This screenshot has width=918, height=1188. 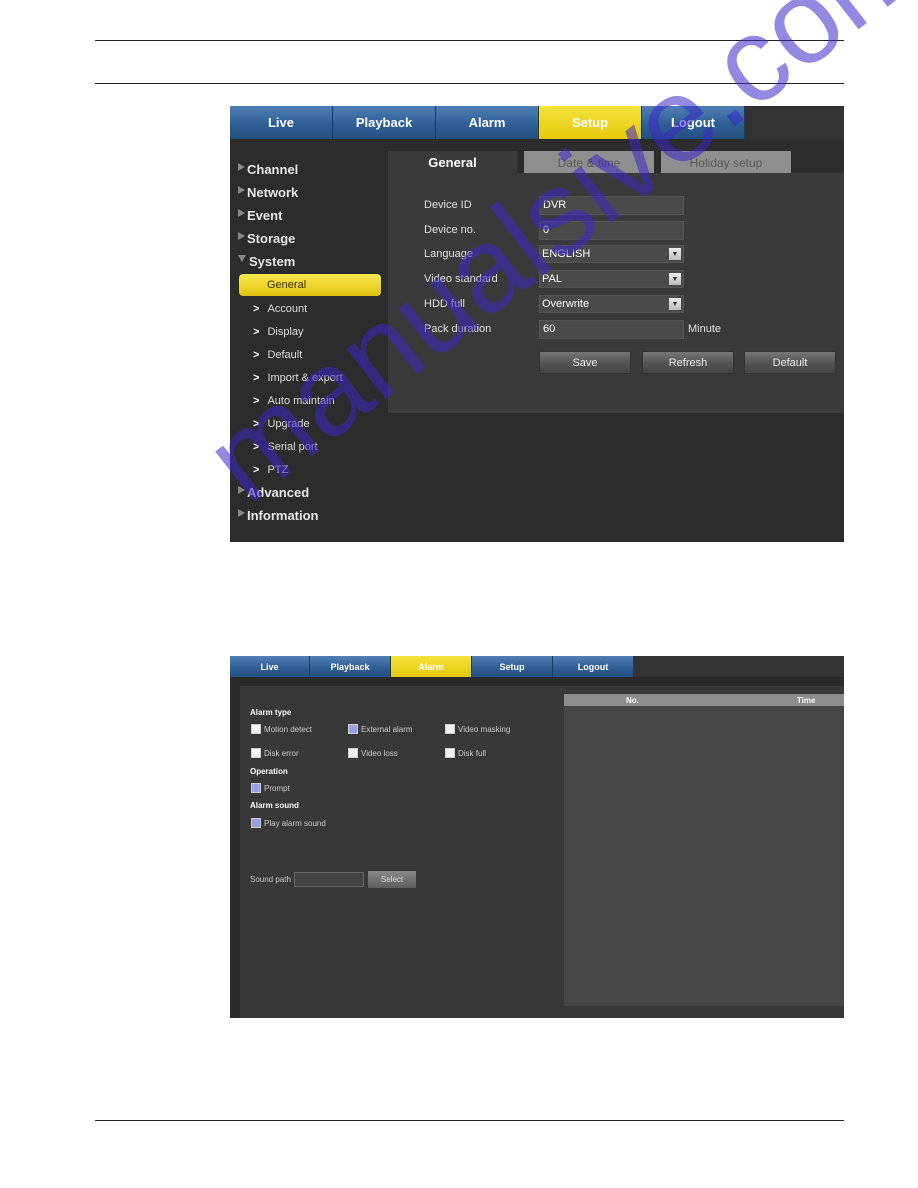 What do you see at coordinates (380, 729) in the screenshot?
I see `external-alarm-checkbox: External alarm` at bounding box center [380, 729].